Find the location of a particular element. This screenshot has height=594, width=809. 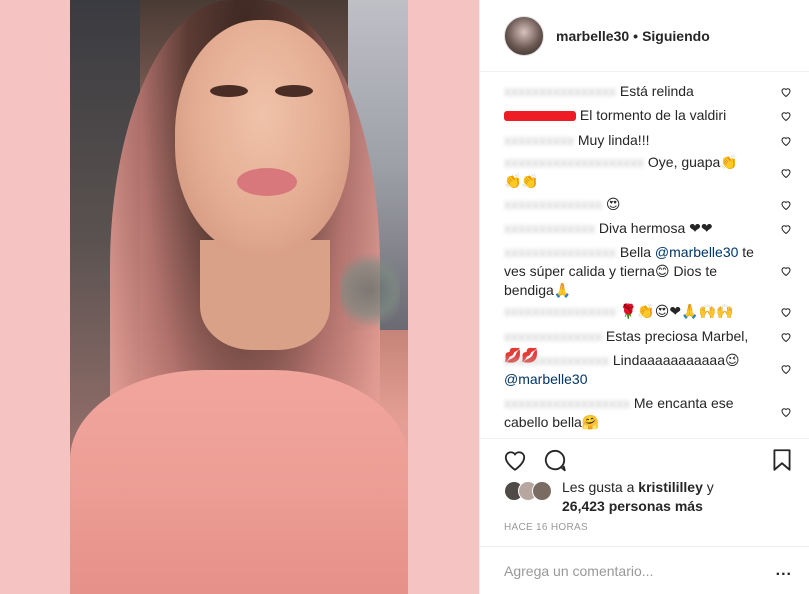

comment-text: El tormento de la valdiri is located at coordinates (653, 115).